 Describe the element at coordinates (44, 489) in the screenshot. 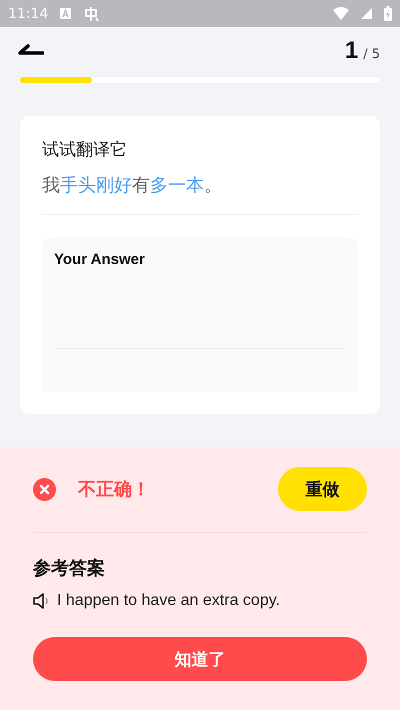

I see `error-icon` at that location.